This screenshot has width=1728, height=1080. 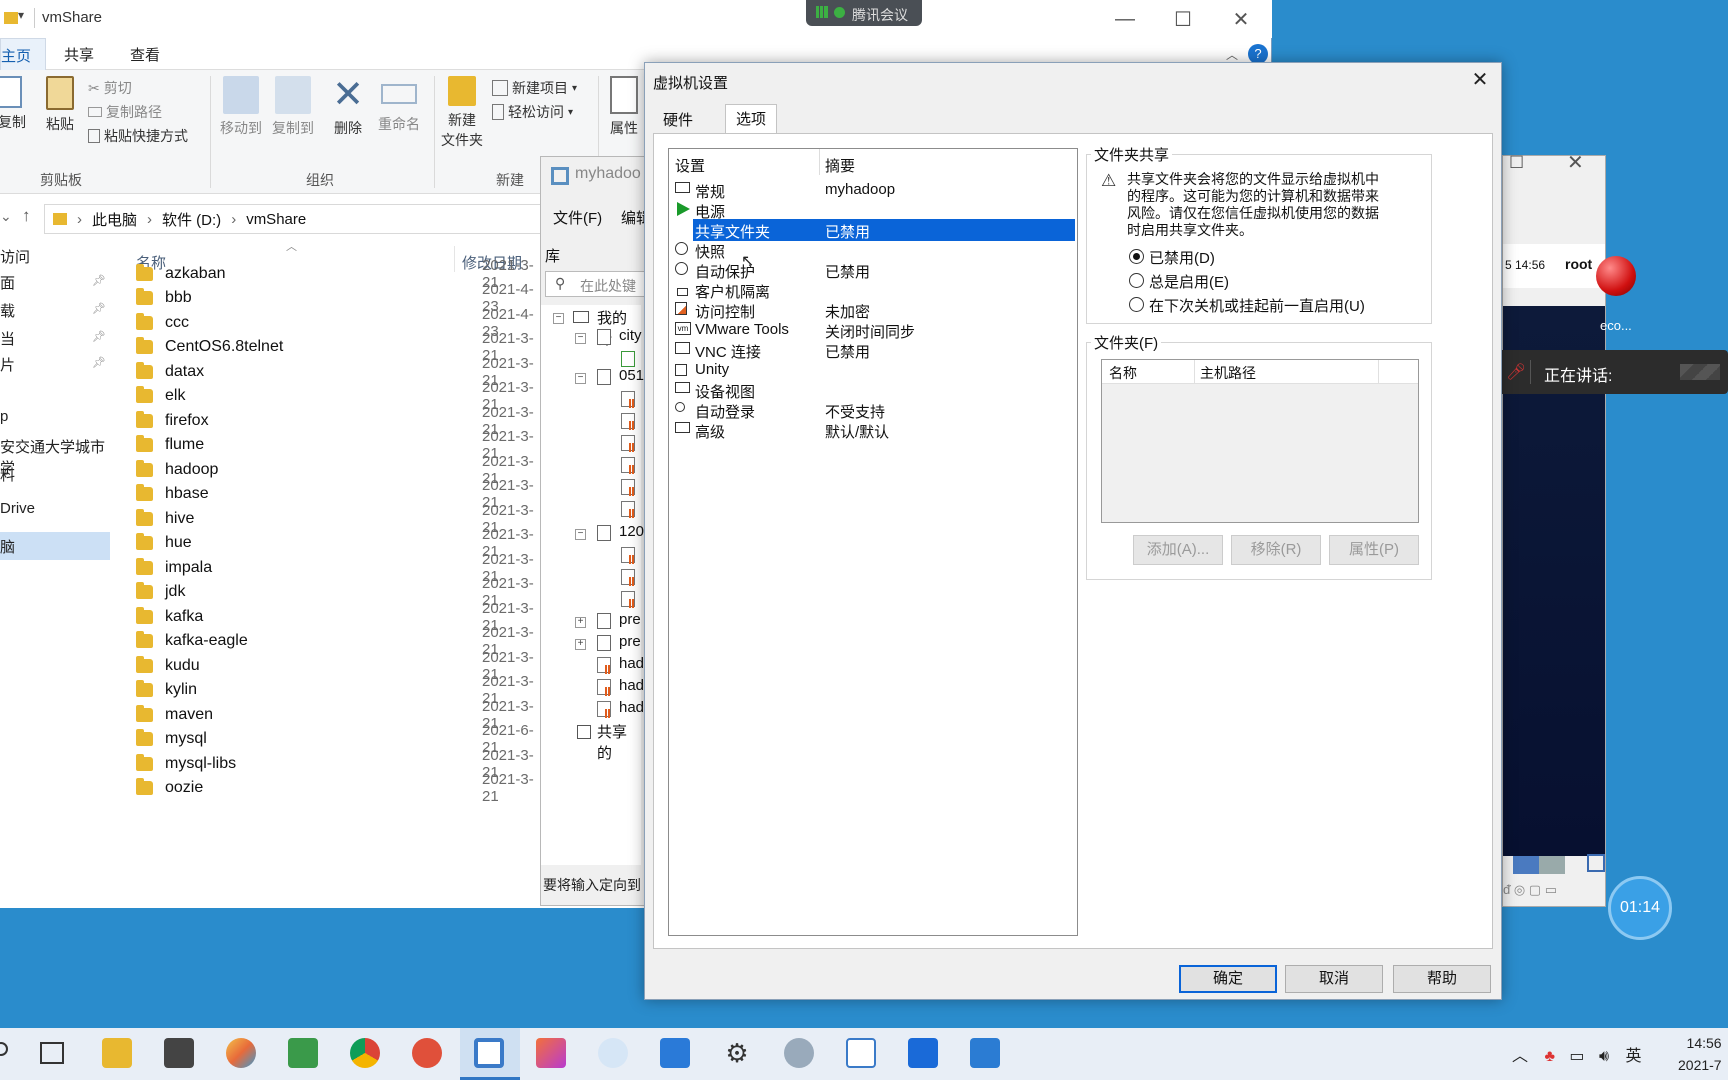 What do you see at coordinates (1700, 1054) in the screenshot?
I see `taskbar-clock: 14:56 2021-7` at bounding box center [1700, 1054].